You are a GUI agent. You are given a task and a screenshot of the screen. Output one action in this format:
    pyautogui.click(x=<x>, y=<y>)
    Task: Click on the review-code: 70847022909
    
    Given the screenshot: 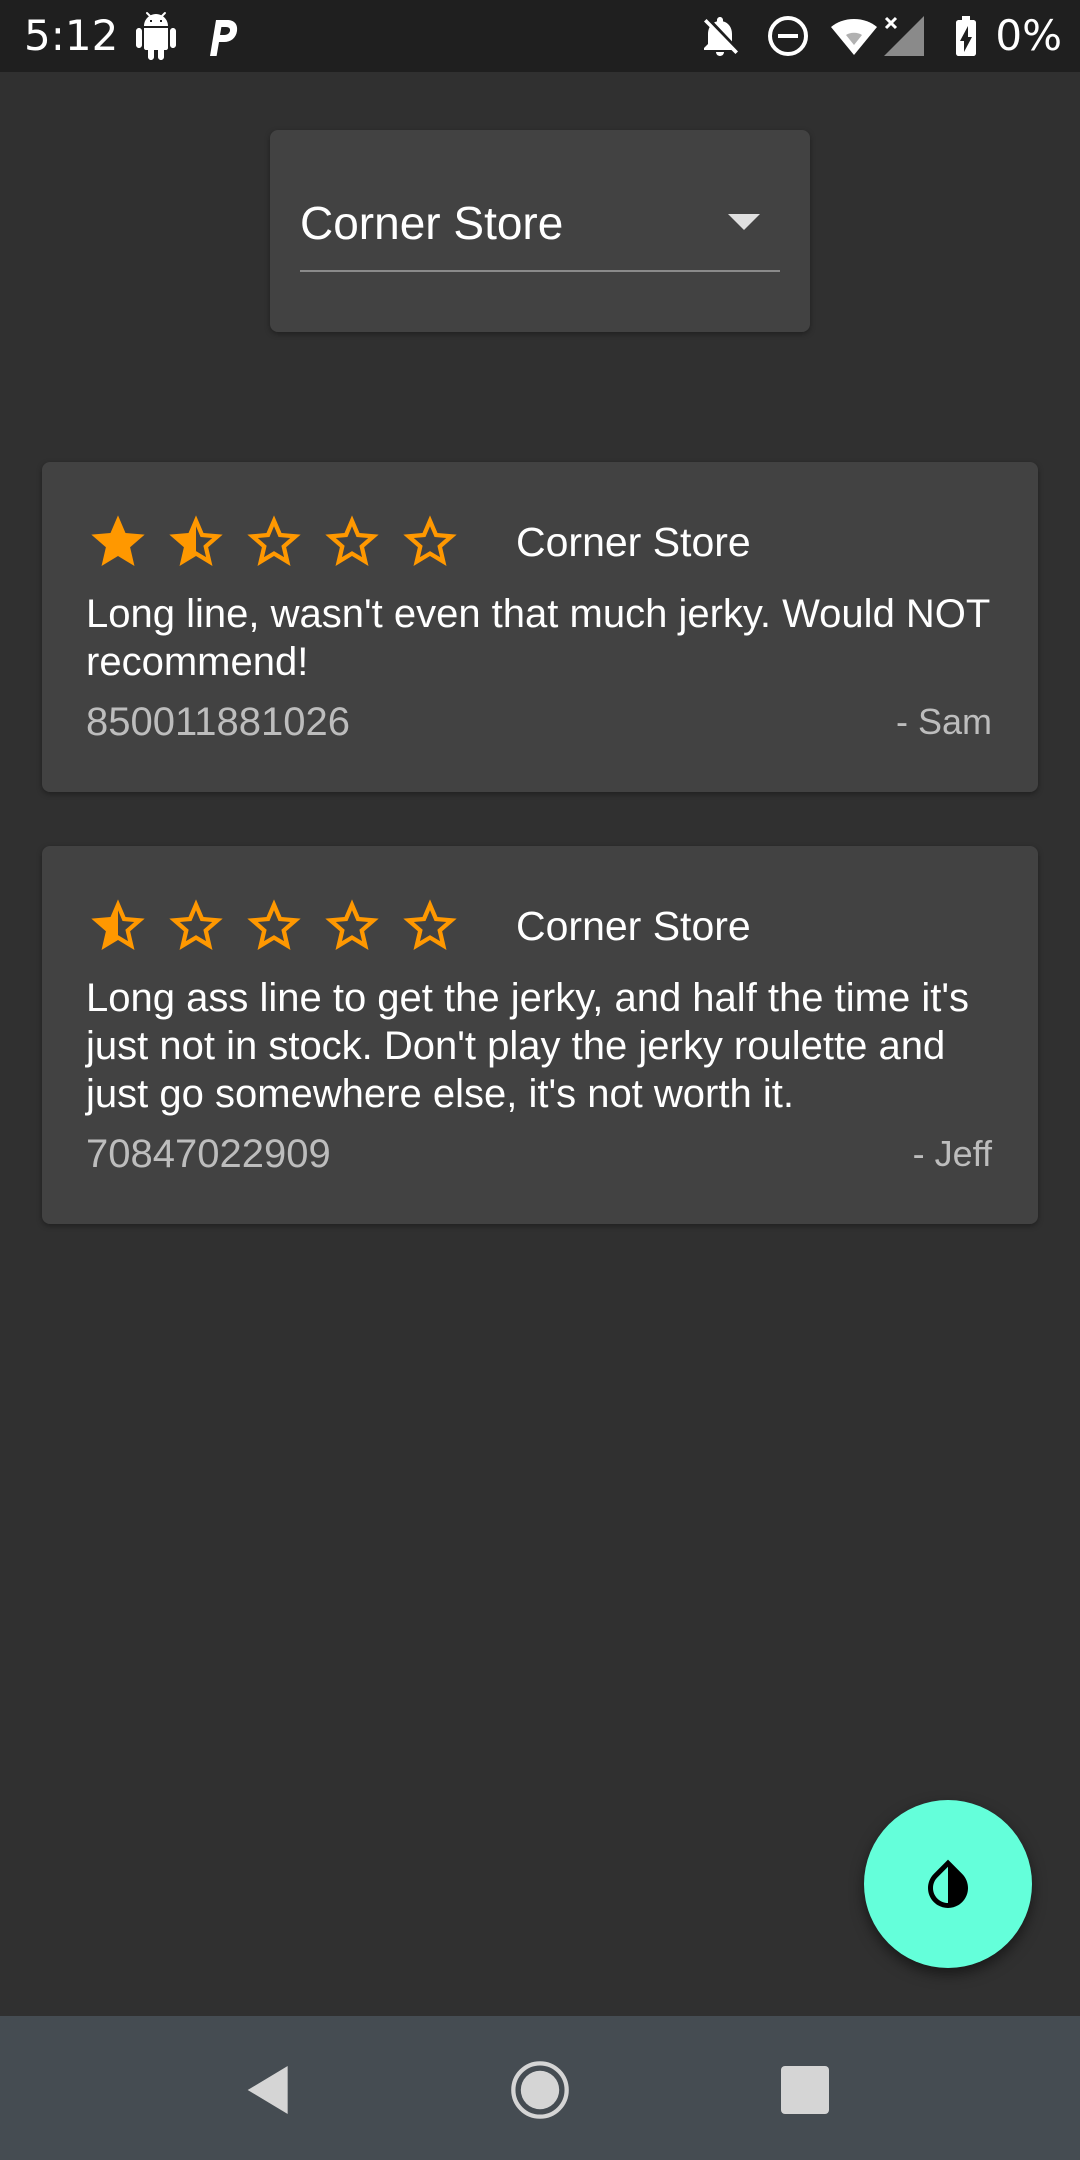 What is the action you would take?
    pyautogui.click(x=208, y=1154)
    